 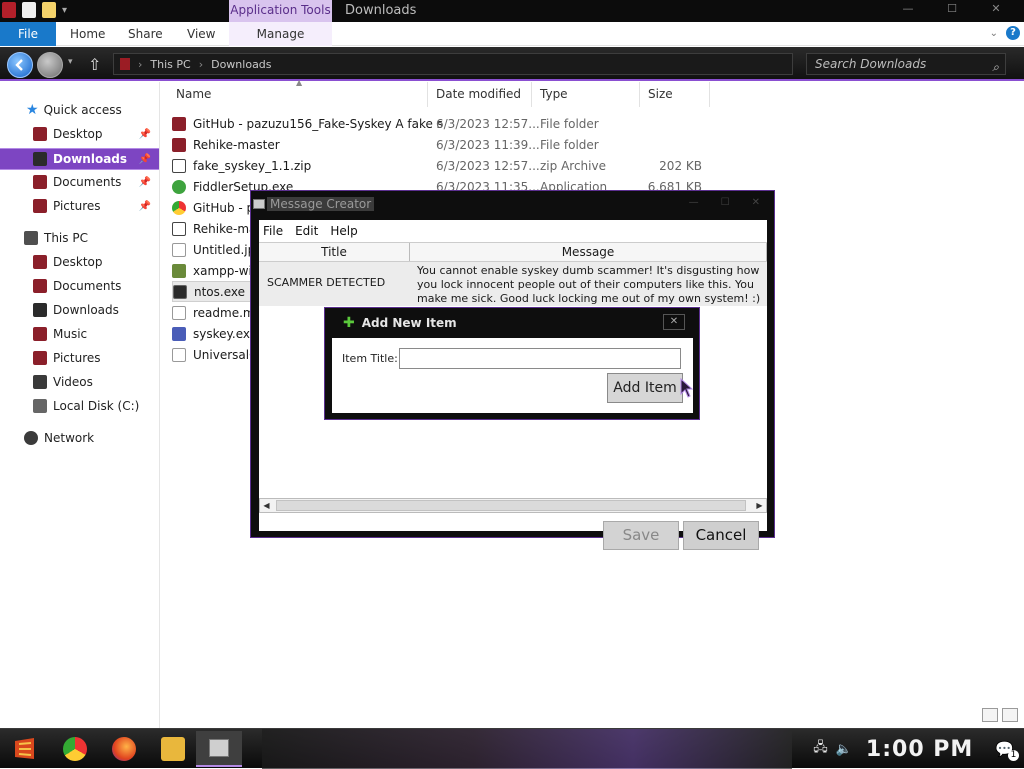 What do you see at coordinates (87, 34) in the screenshot?
I see `tab-home: Home` at bounding box center [87, 34].